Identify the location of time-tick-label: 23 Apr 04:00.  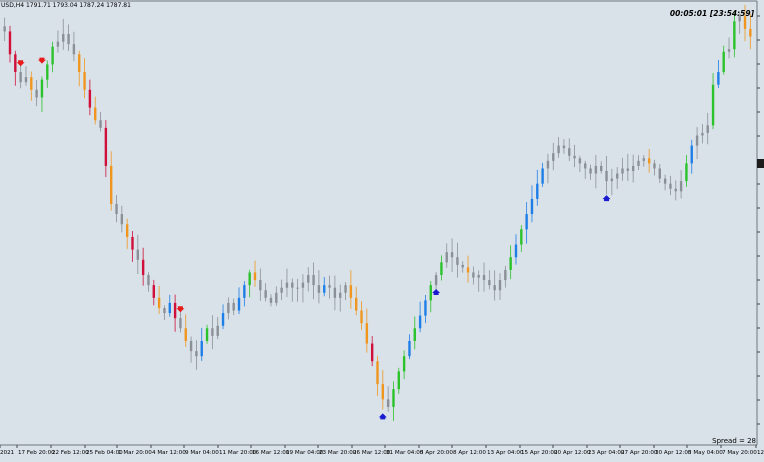
(606, 453).